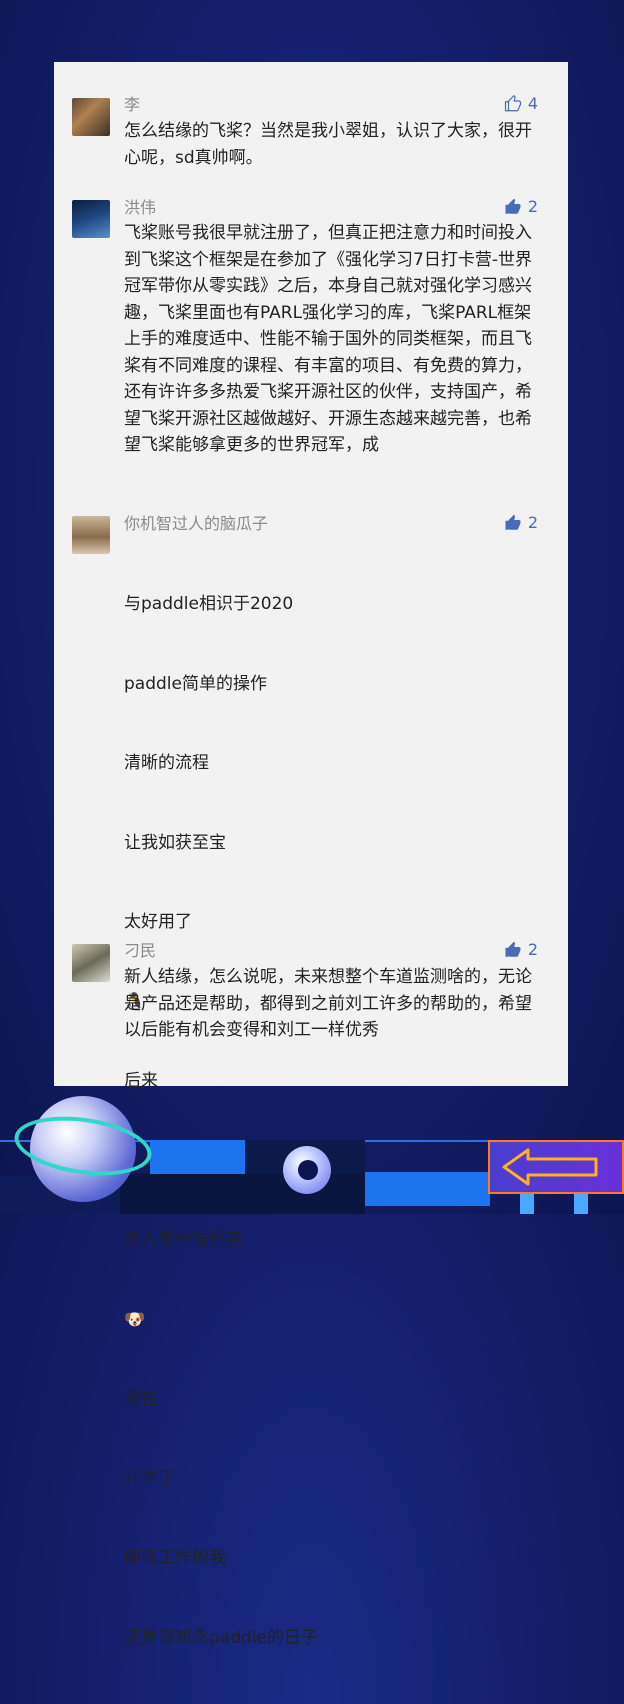 The height and width of the screenshot is (1704, 624). What do you see at coordinates (175, 1558) in the screenshot?
I see `text-line: 即将工作的我` at bounding box center [175, 1558].